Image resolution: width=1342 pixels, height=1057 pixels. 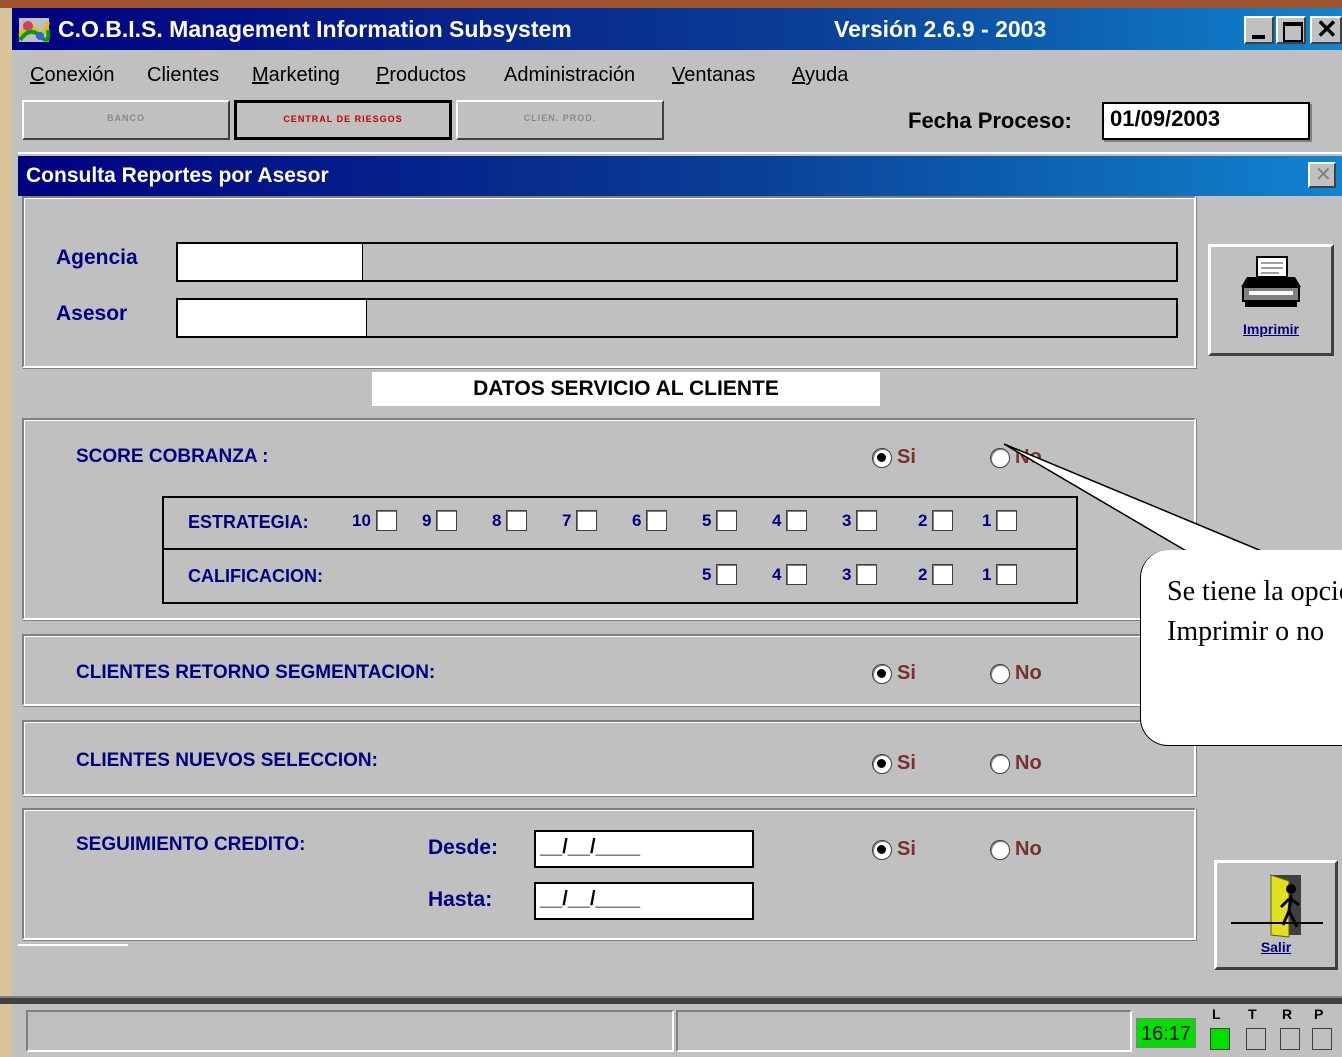 What do you see at coordinates (270, 262) in the screenshot?
I see `agencia-code-input` at bounding box center [270, 262].